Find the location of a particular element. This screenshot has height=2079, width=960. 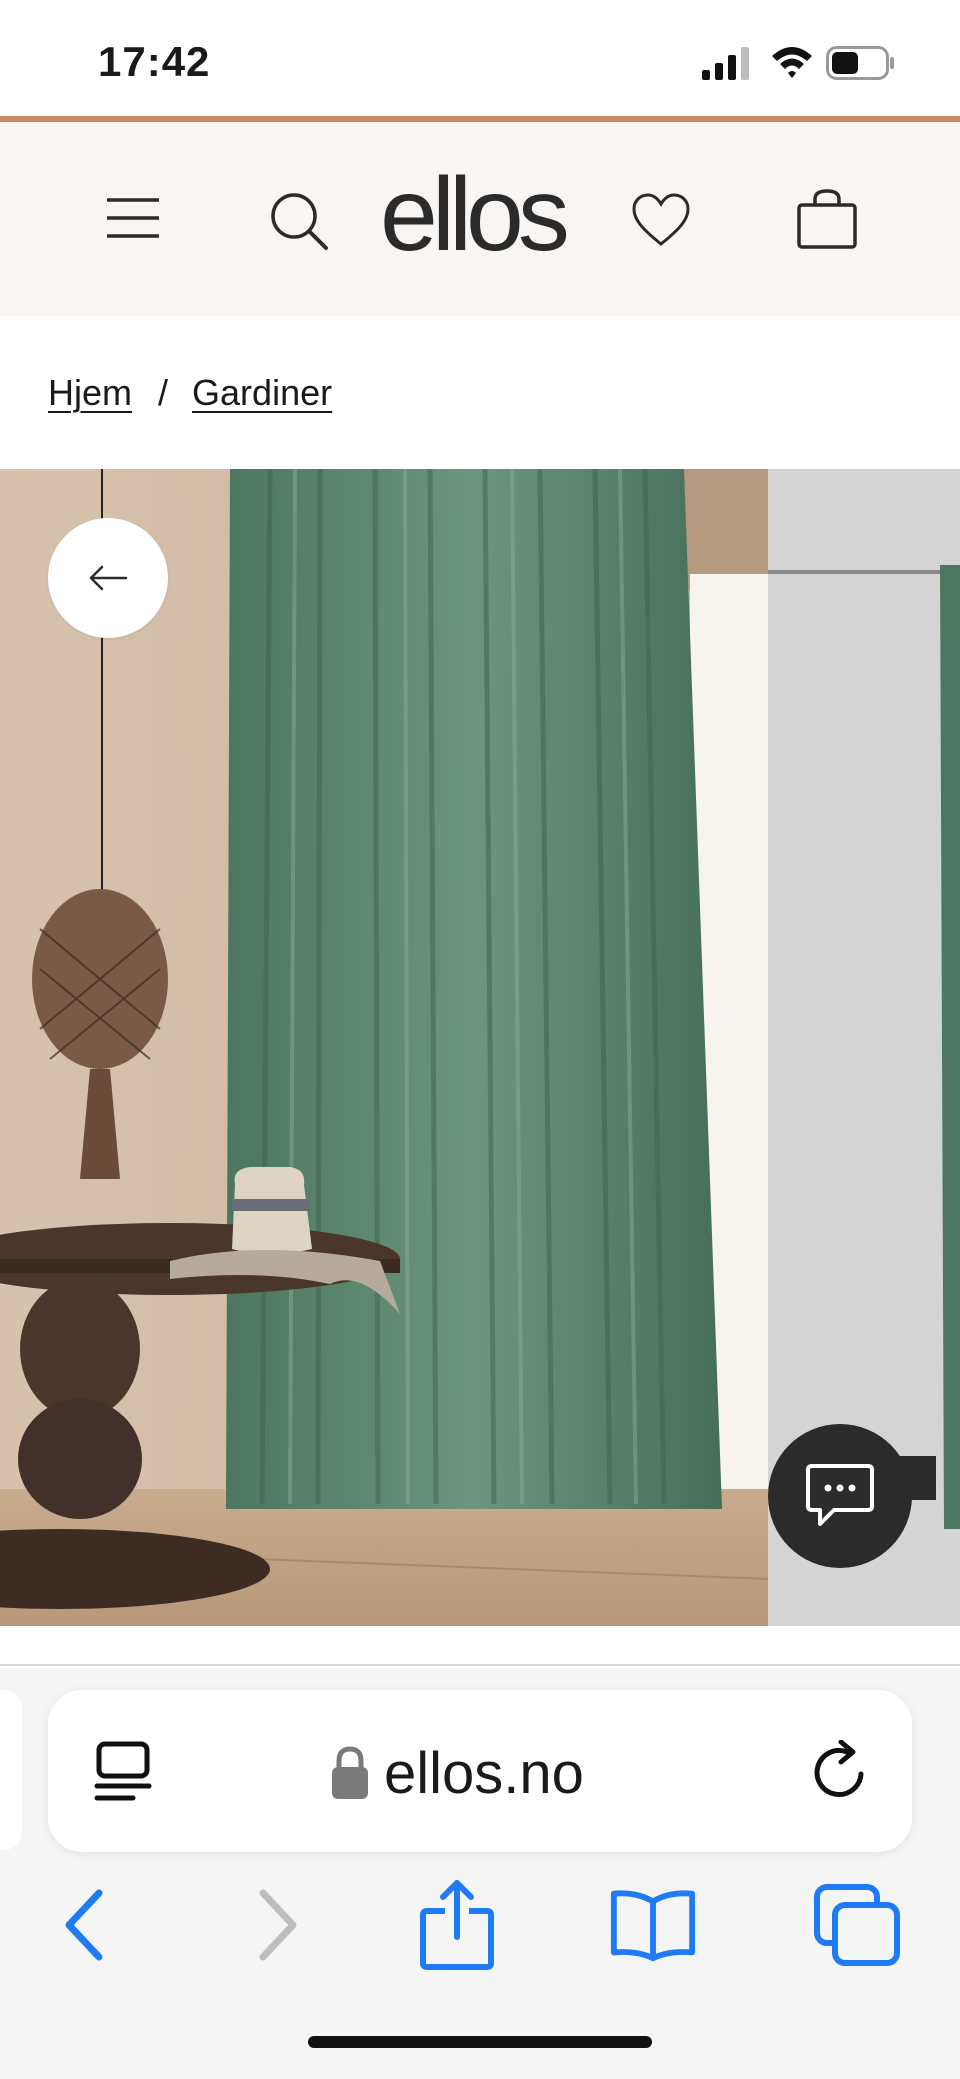

content-divider is located at coordinates (480, 1665).